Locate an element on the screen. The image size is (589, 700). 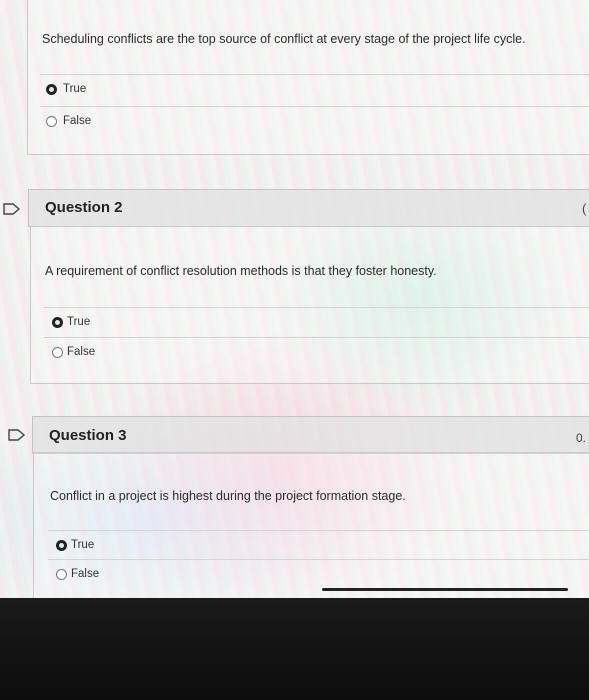
question-1-option-true: True is located at coordinates (314, 89).